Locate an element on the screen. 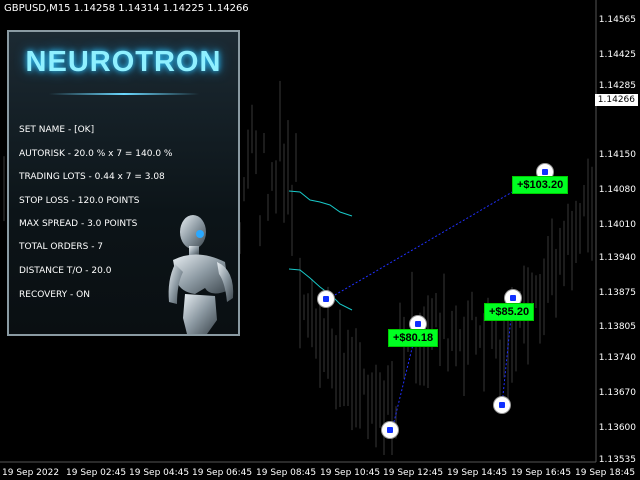  time-tick: 19 Sep 16:45 is located at coordinates (541, 473).